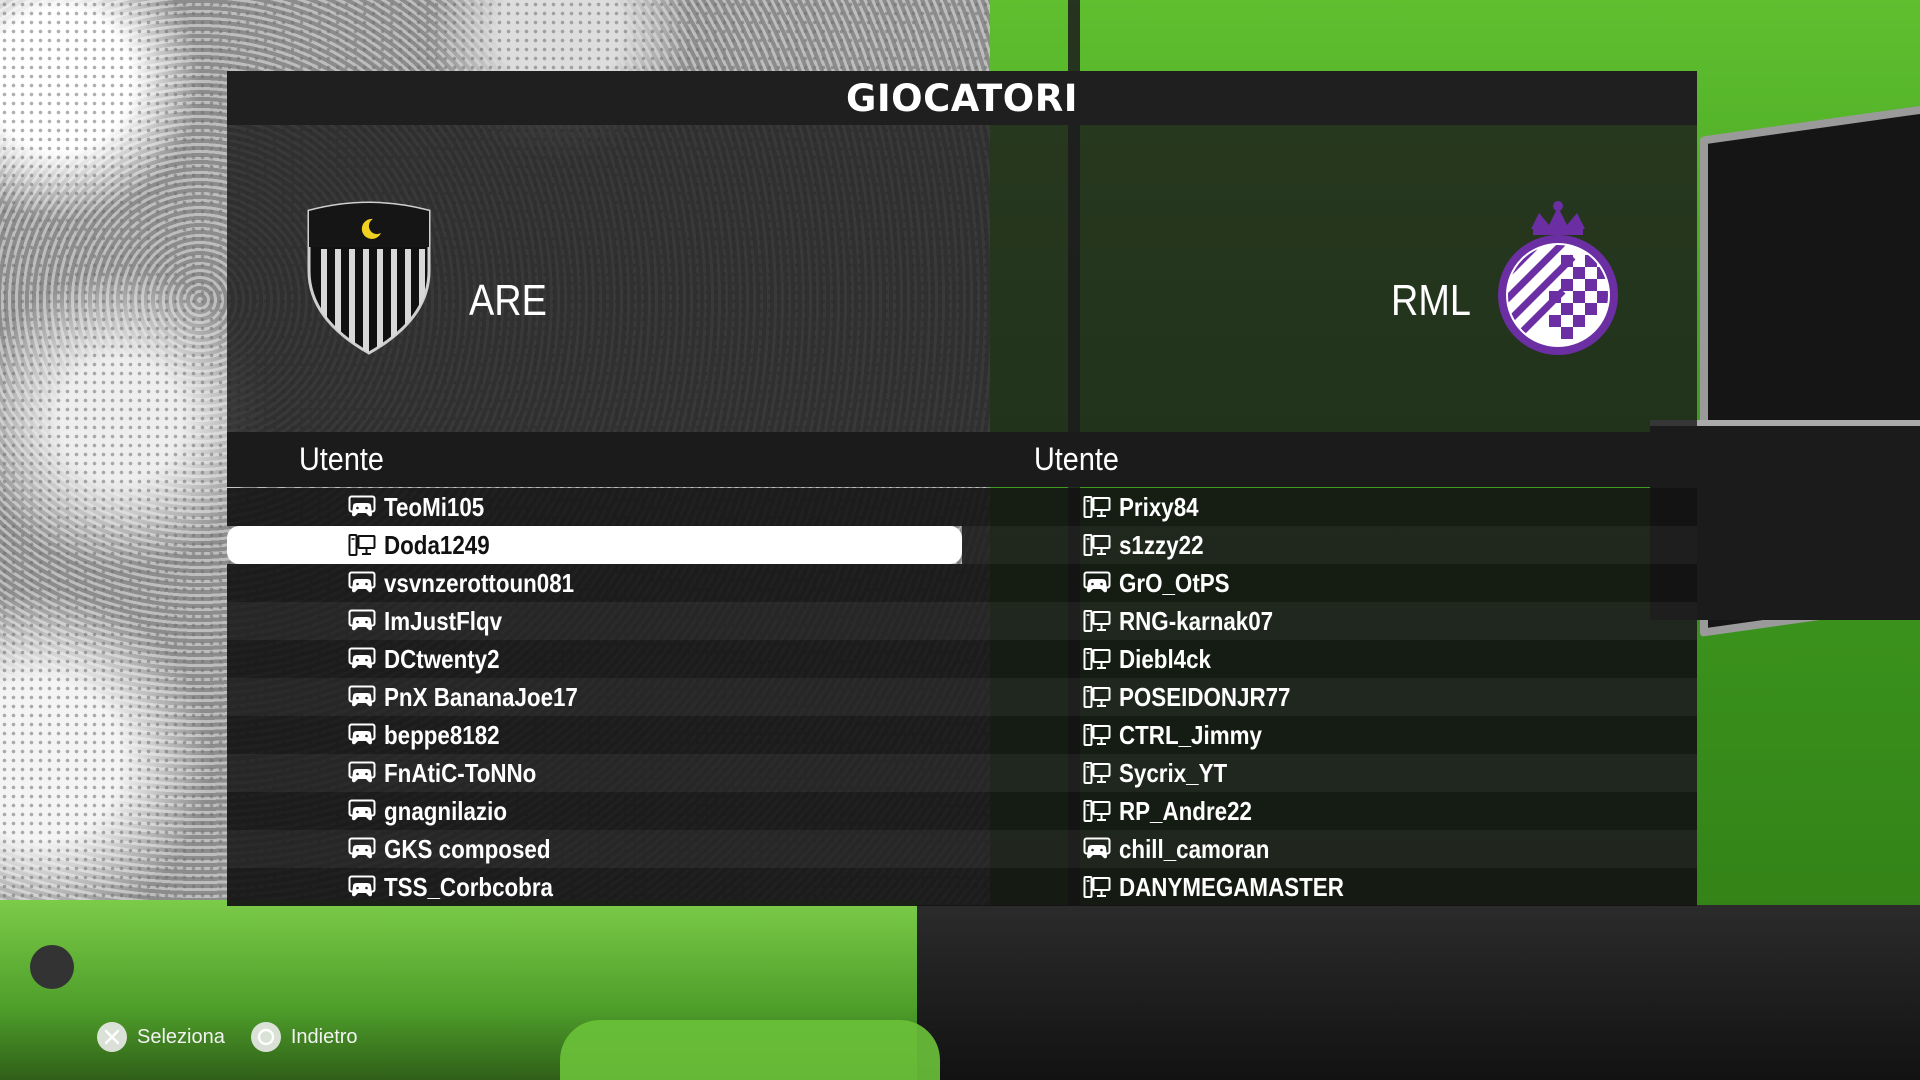 The width and height of the screenshot is (1920, 1080). I want to click on player-name: s1zzy22, so click(1161, 544).